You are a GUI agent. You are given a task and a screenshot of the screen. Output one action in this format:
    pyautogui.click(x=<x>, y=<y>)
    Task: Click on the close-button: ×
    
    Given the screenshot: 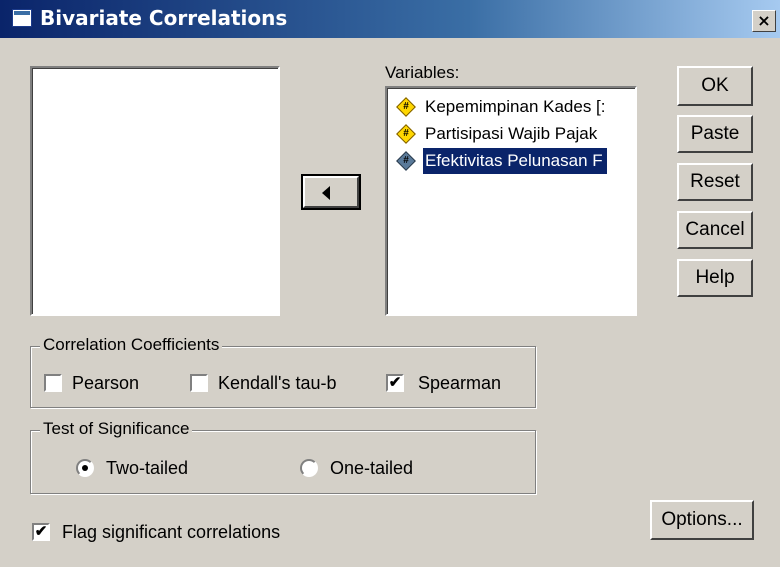 What is the action you would take?
    pyautogui.click(x=764, y=21)
    